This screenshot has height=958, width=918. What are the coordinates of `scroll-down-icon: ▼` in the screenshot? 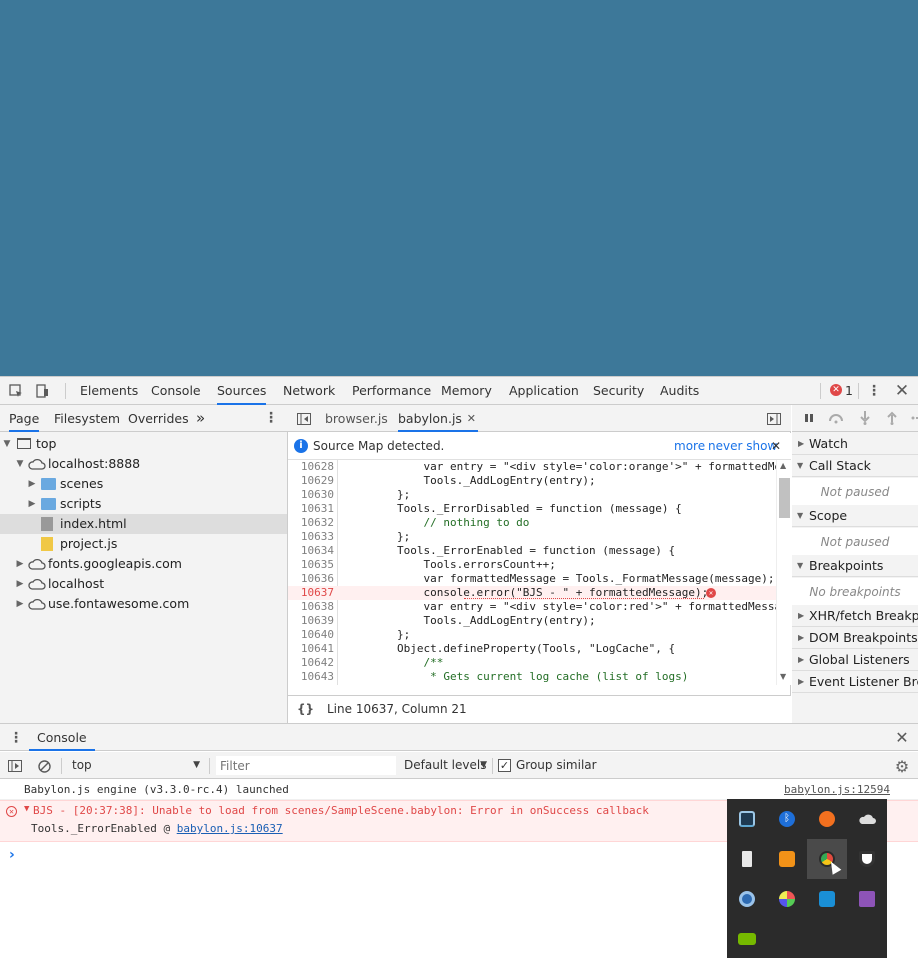 It's located at (783, 676).